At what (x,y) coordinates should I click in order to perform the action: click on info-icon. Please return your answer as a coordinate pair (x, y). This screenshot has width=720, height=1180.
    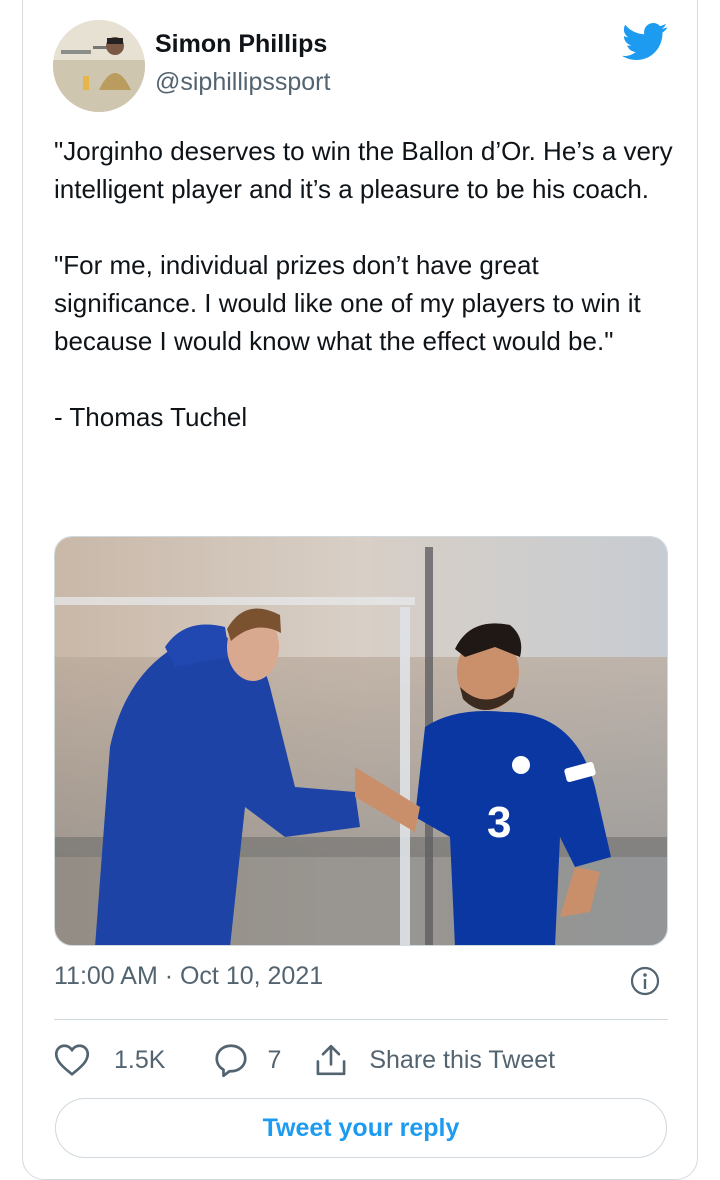
    Looking at the image, I should click on (645, 981).